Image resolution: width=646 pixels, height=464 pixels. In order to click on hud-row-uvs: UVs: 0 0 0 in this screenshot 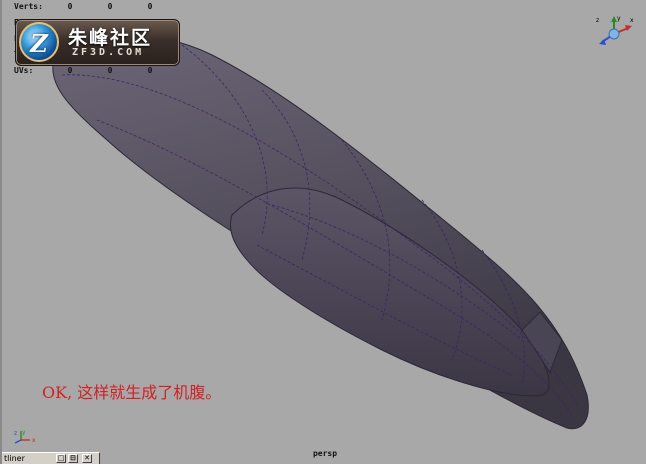, I will do `click(92, 70)`.